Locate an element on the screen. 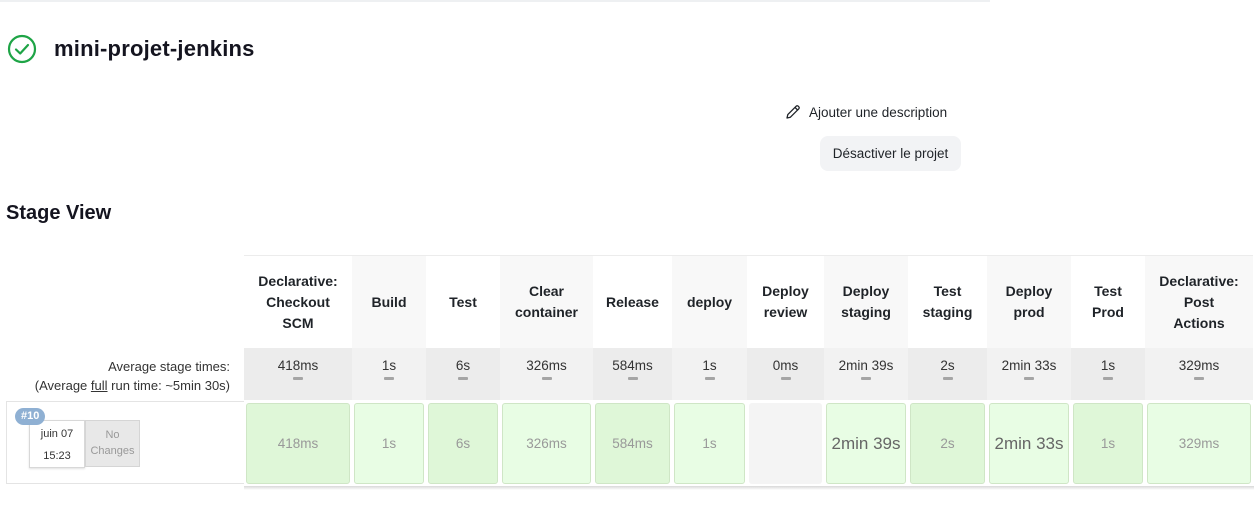  stage-header: Test is located at coordinates (463, 301).